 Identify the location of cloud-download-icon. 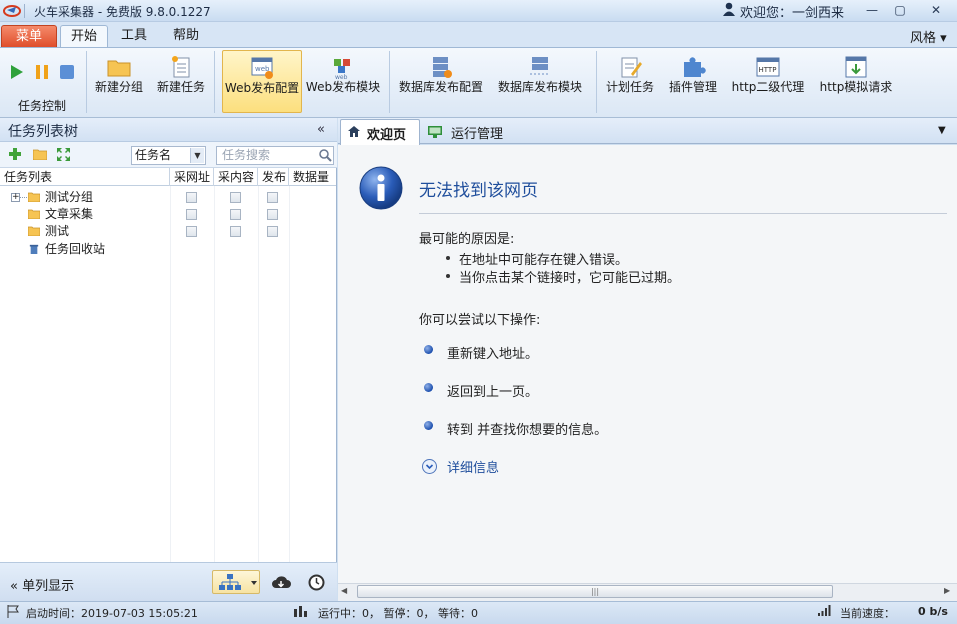
(281, 582).